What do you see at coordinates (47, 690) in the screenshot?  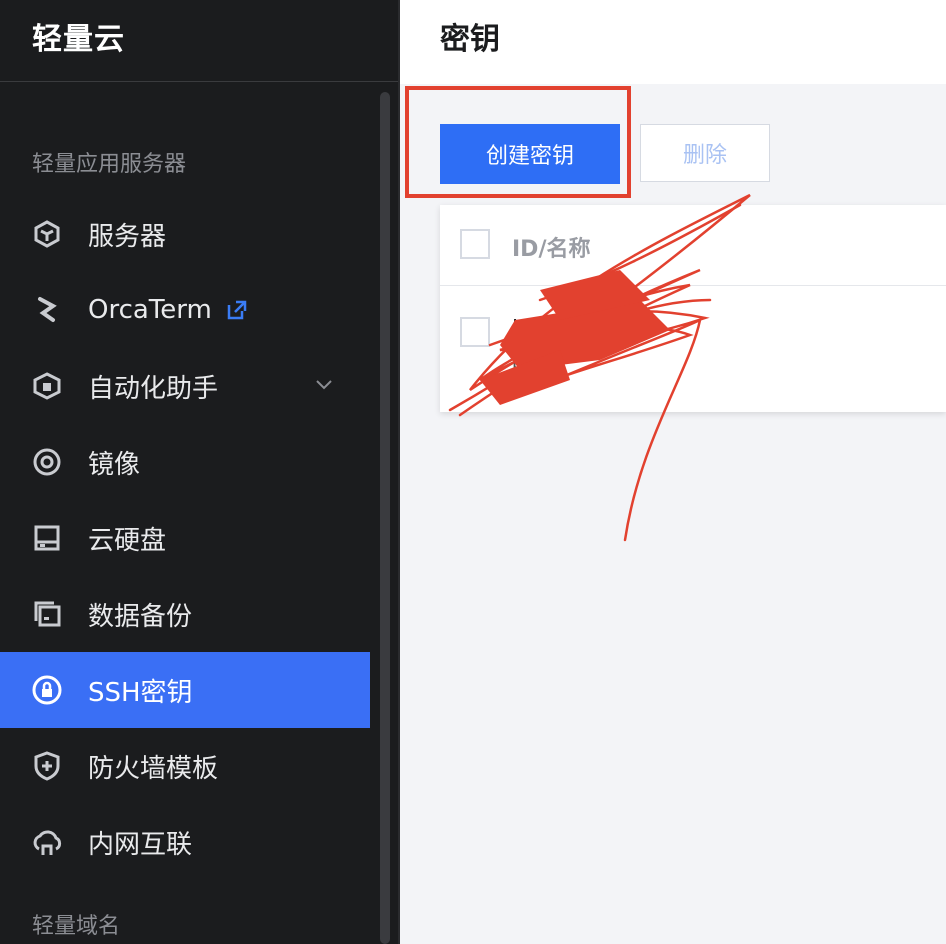 I see `key-lock-icon` at bounding box center [47, 690].